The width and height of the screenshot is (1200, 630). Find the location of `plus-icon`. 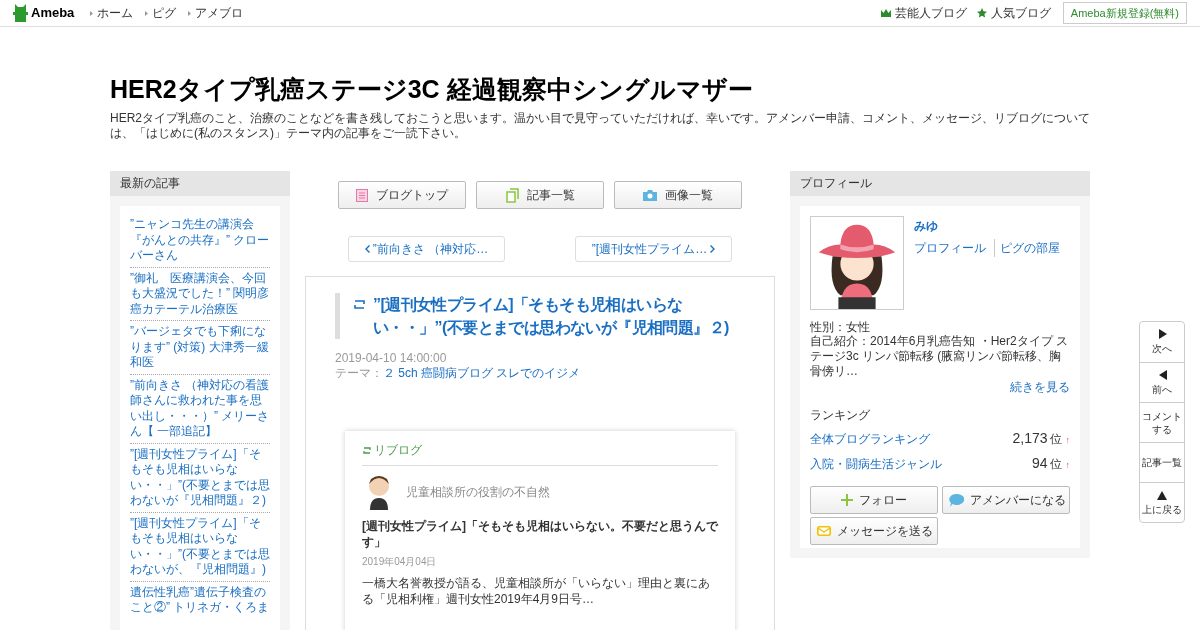

plus-icon is located at coordinates (847, 500).